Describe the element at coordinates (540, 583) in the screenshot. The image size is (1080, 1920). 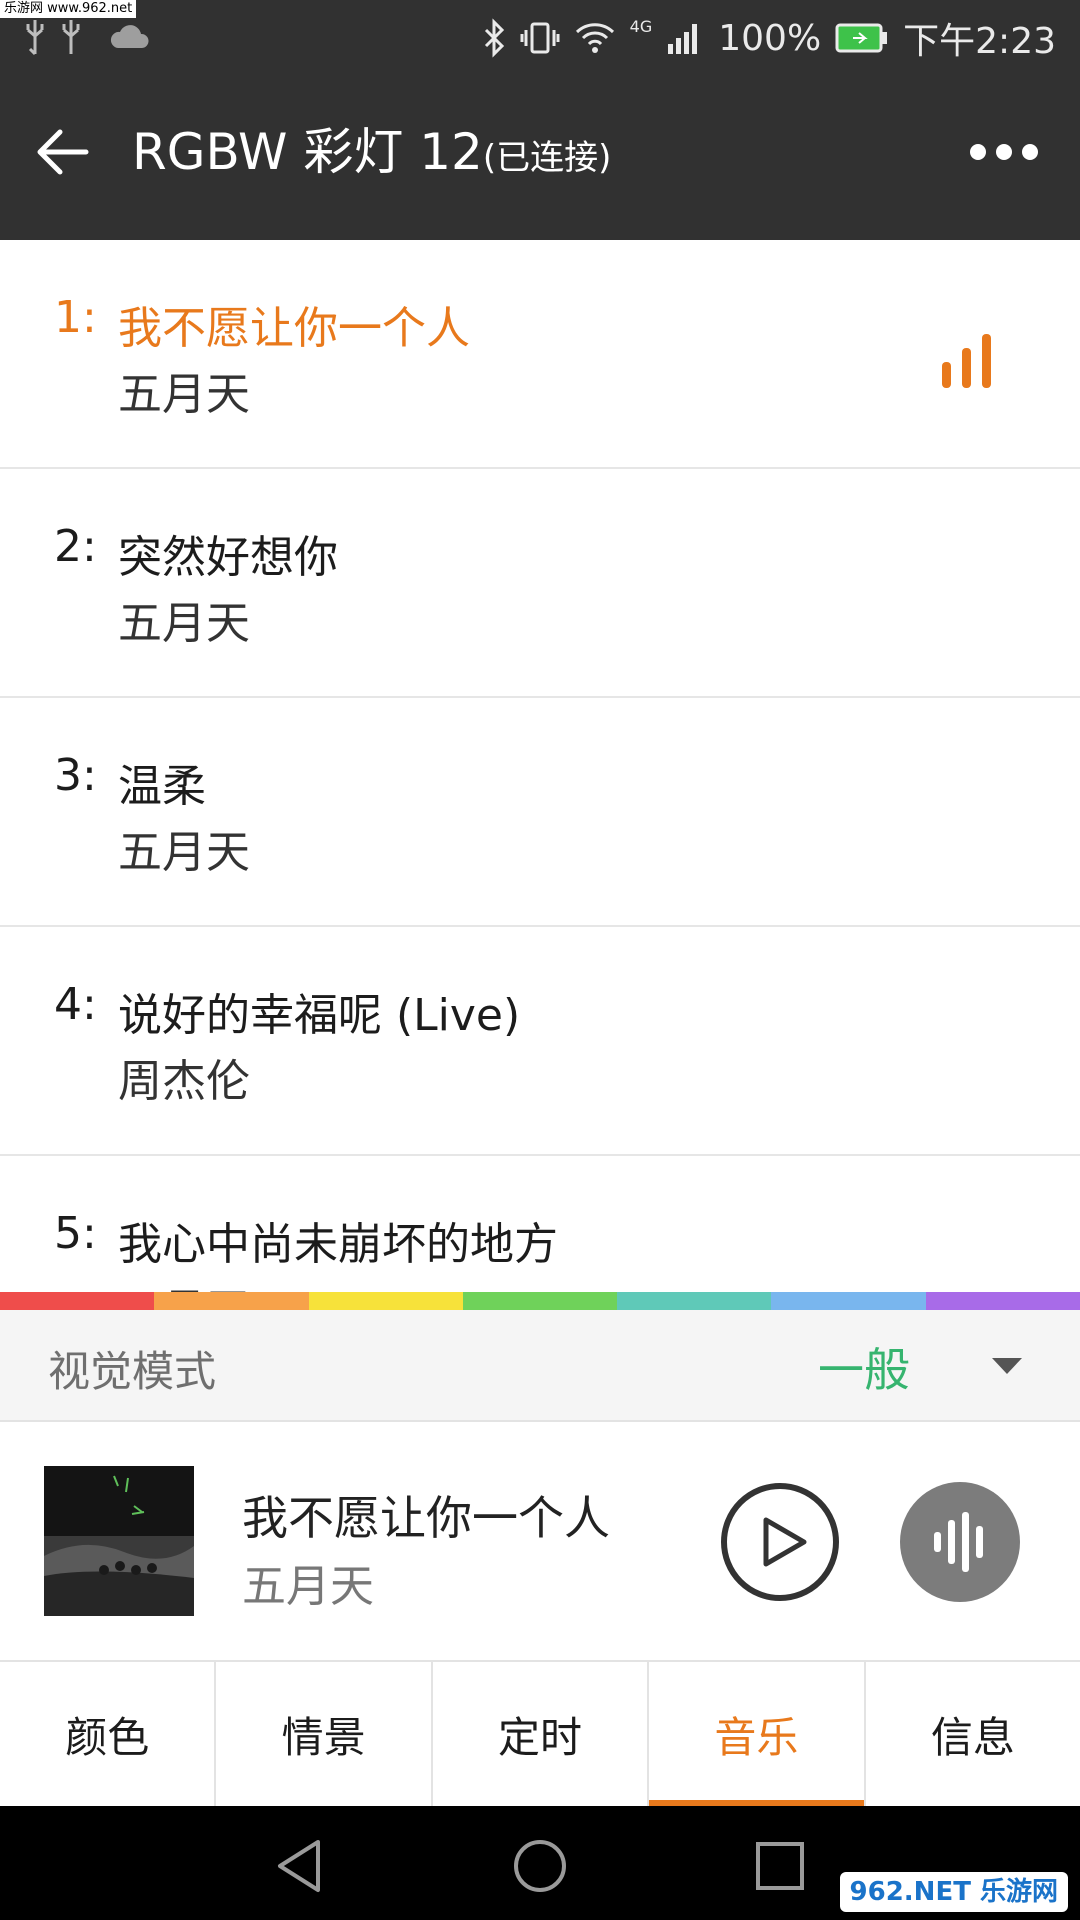
I see `song-row: 2: 突然好想你 五月天` at that location.